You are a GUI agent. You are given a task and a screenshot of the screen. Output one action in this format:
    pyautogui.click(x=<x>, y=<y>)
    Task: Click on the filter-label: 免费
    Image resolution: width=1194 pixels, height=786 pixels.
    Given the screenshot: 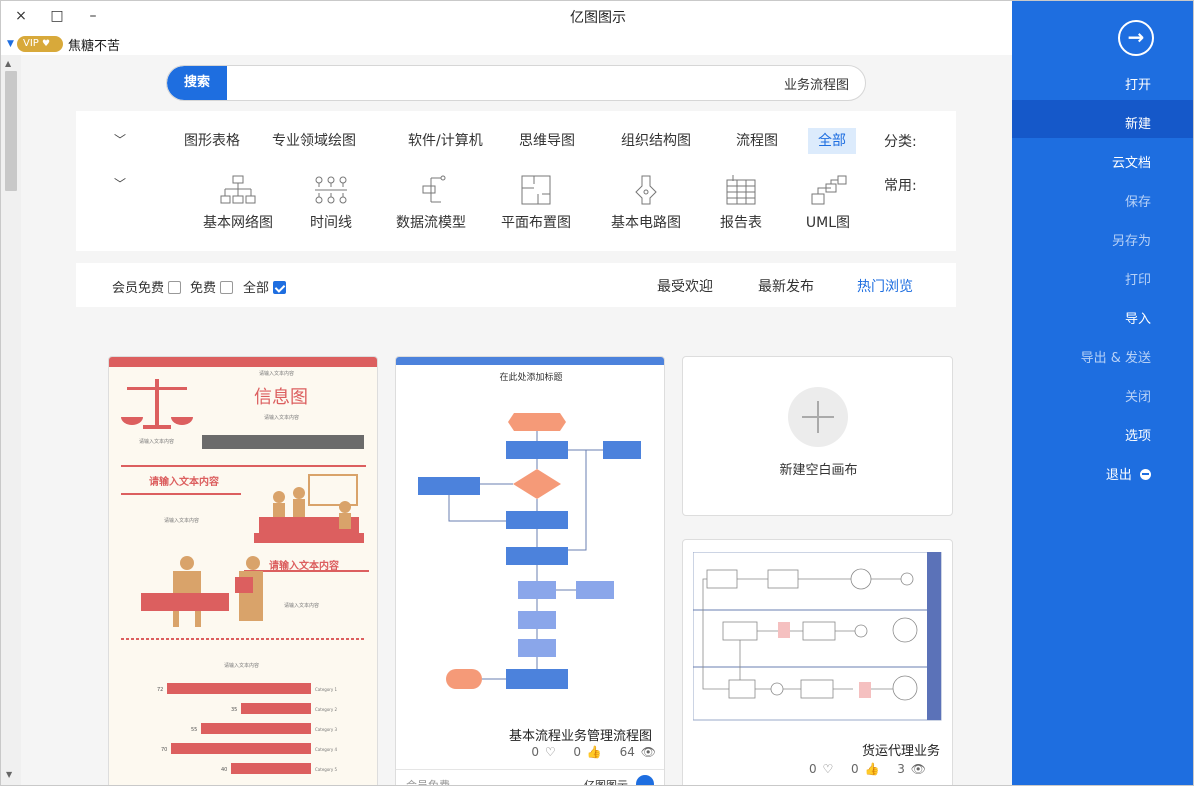 What is the action you would take?
    pyautogui.click(x=203, y=288)
    